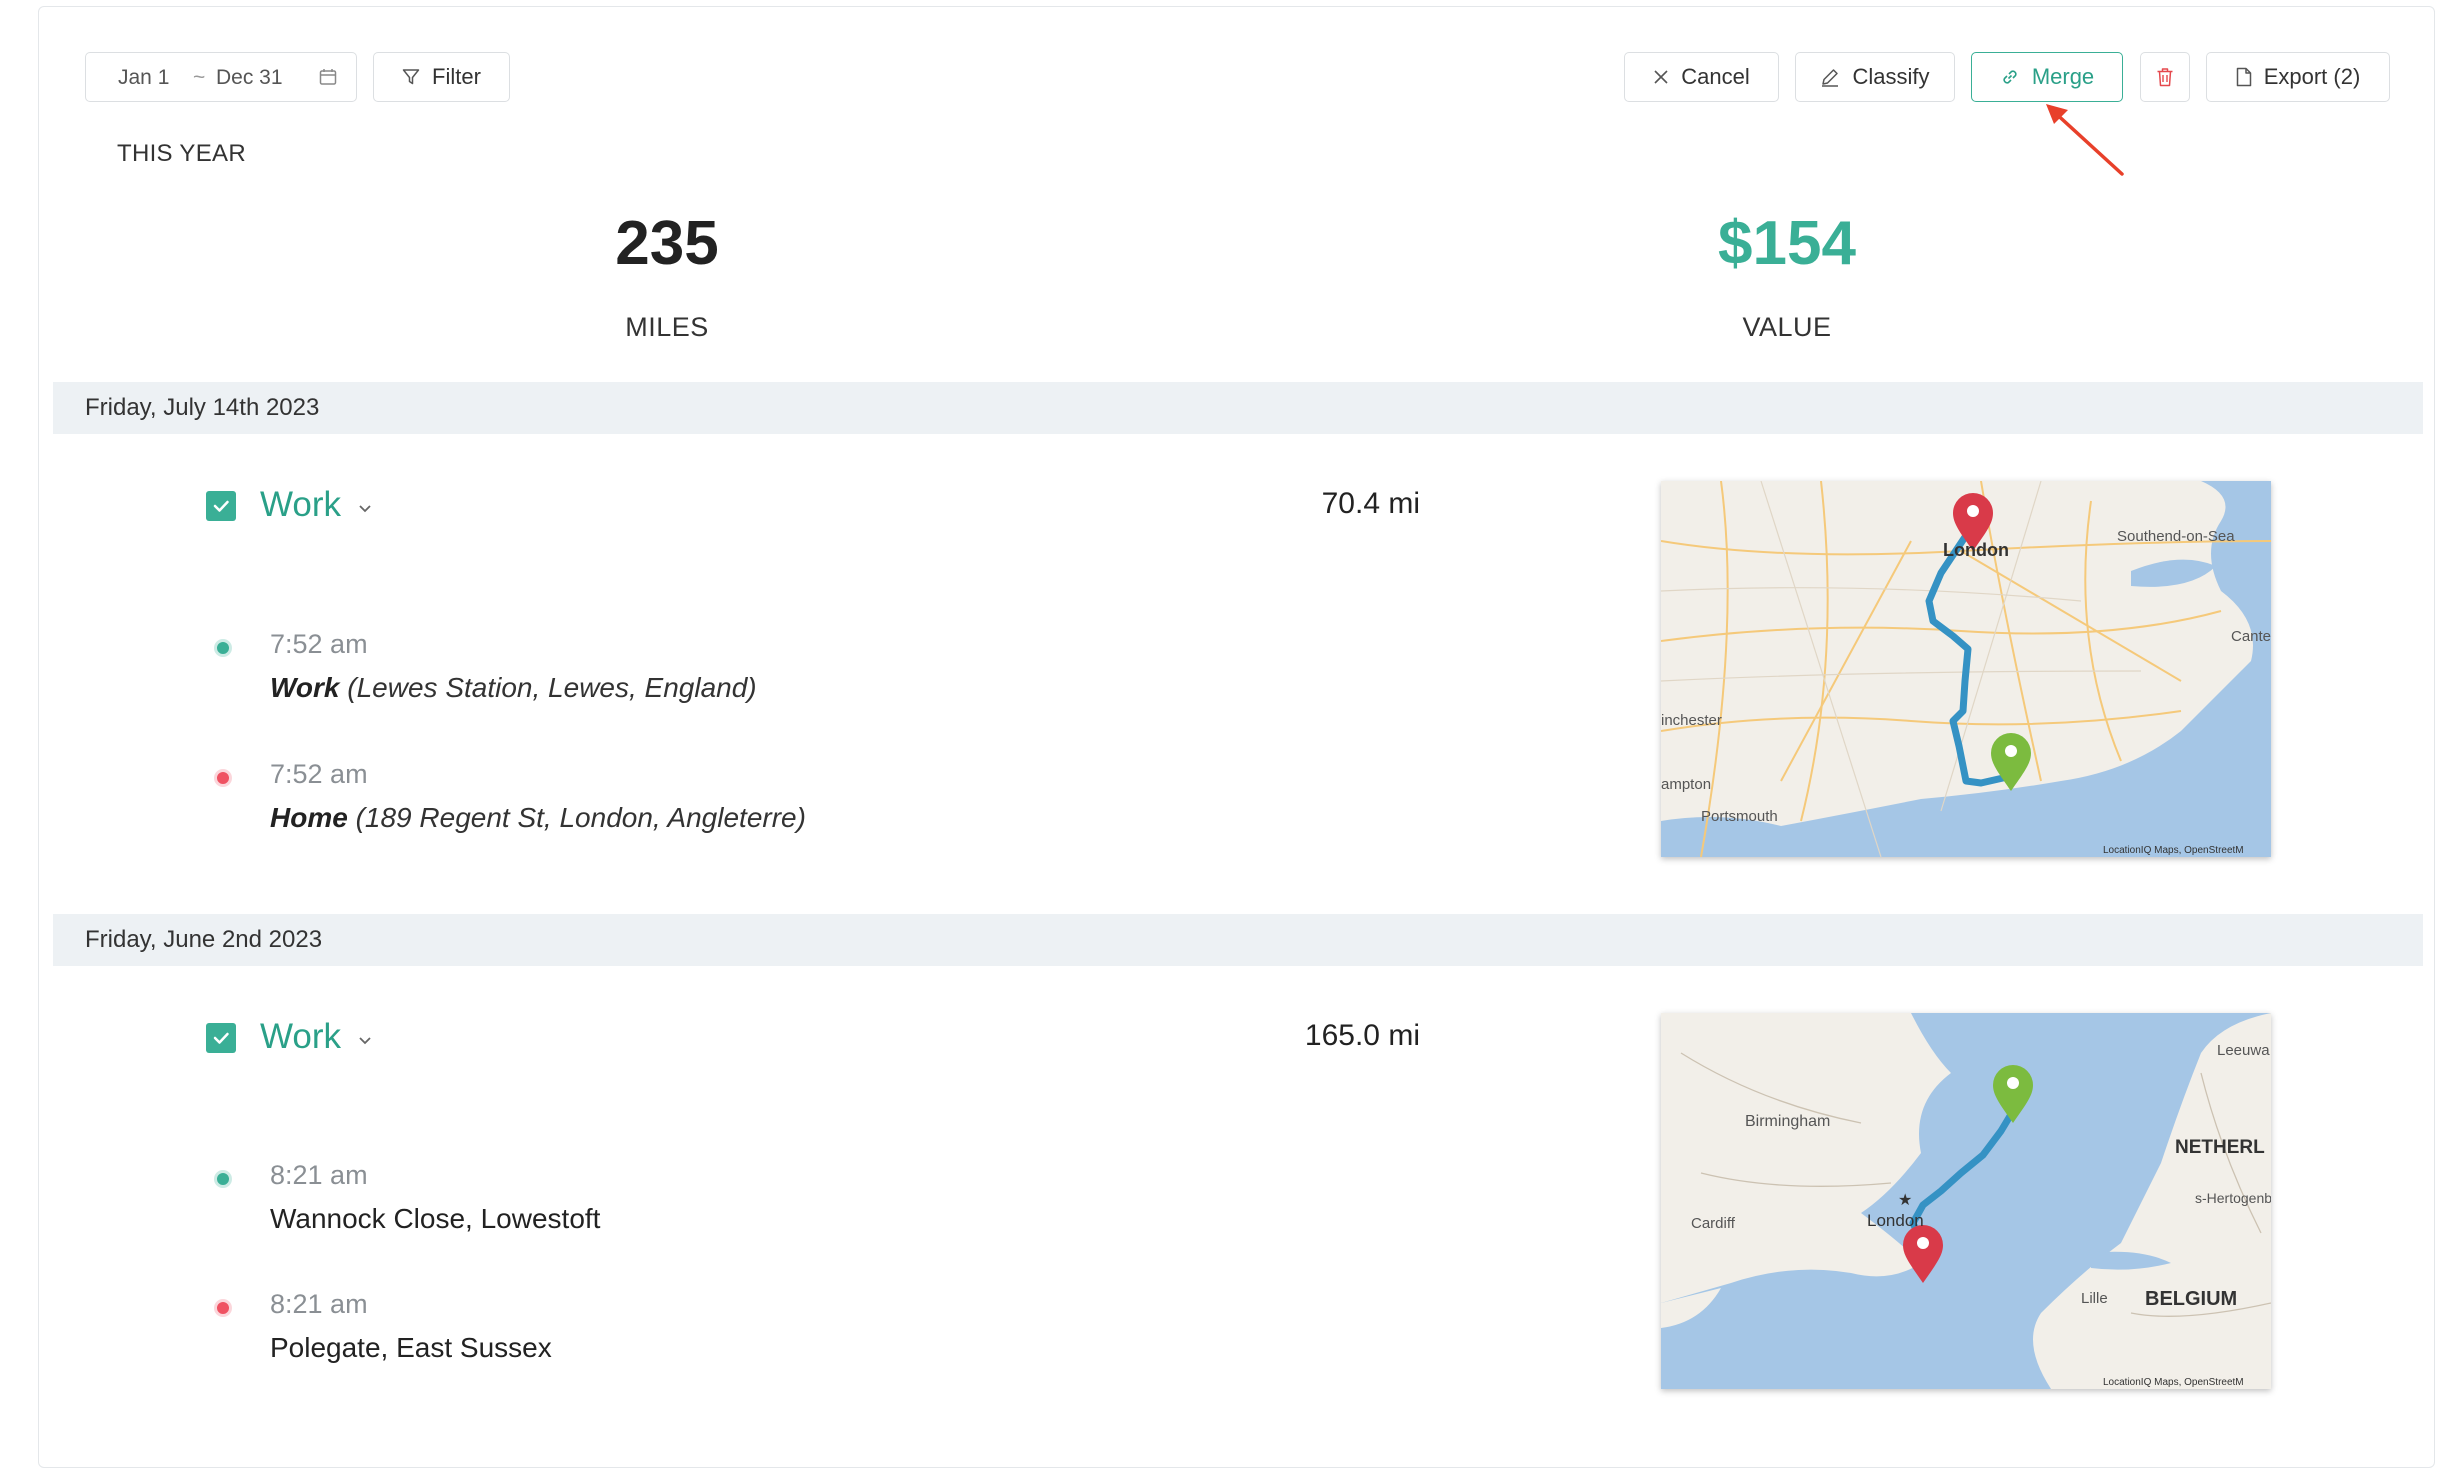  I want to click on map-label: Leeuwa, so click(2243, 1050).